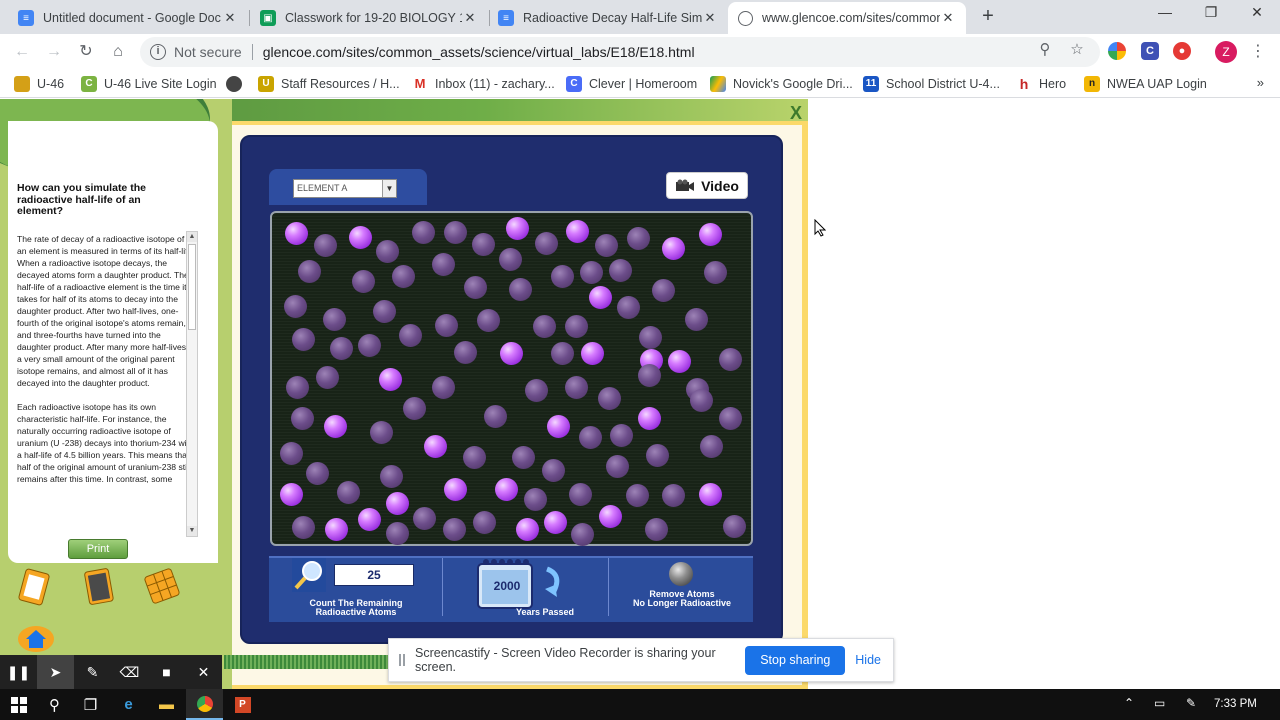 The width and height of the screenshot is (1280, 720). Describe the element at coordinates (1159, 703) in the screenshot. I see `battery-icon: ▭` at that location.